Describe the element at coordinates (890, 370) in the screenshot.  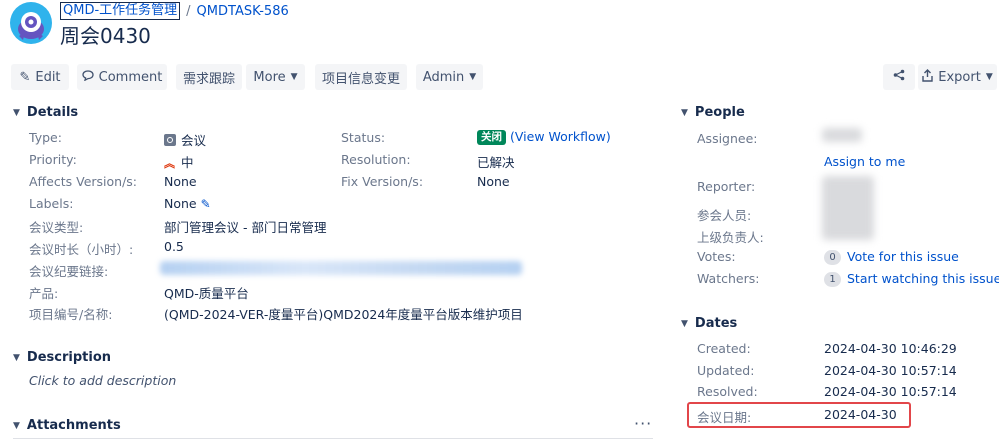
I see `updated-value: 2024-04-30 10:57:14` at that location.